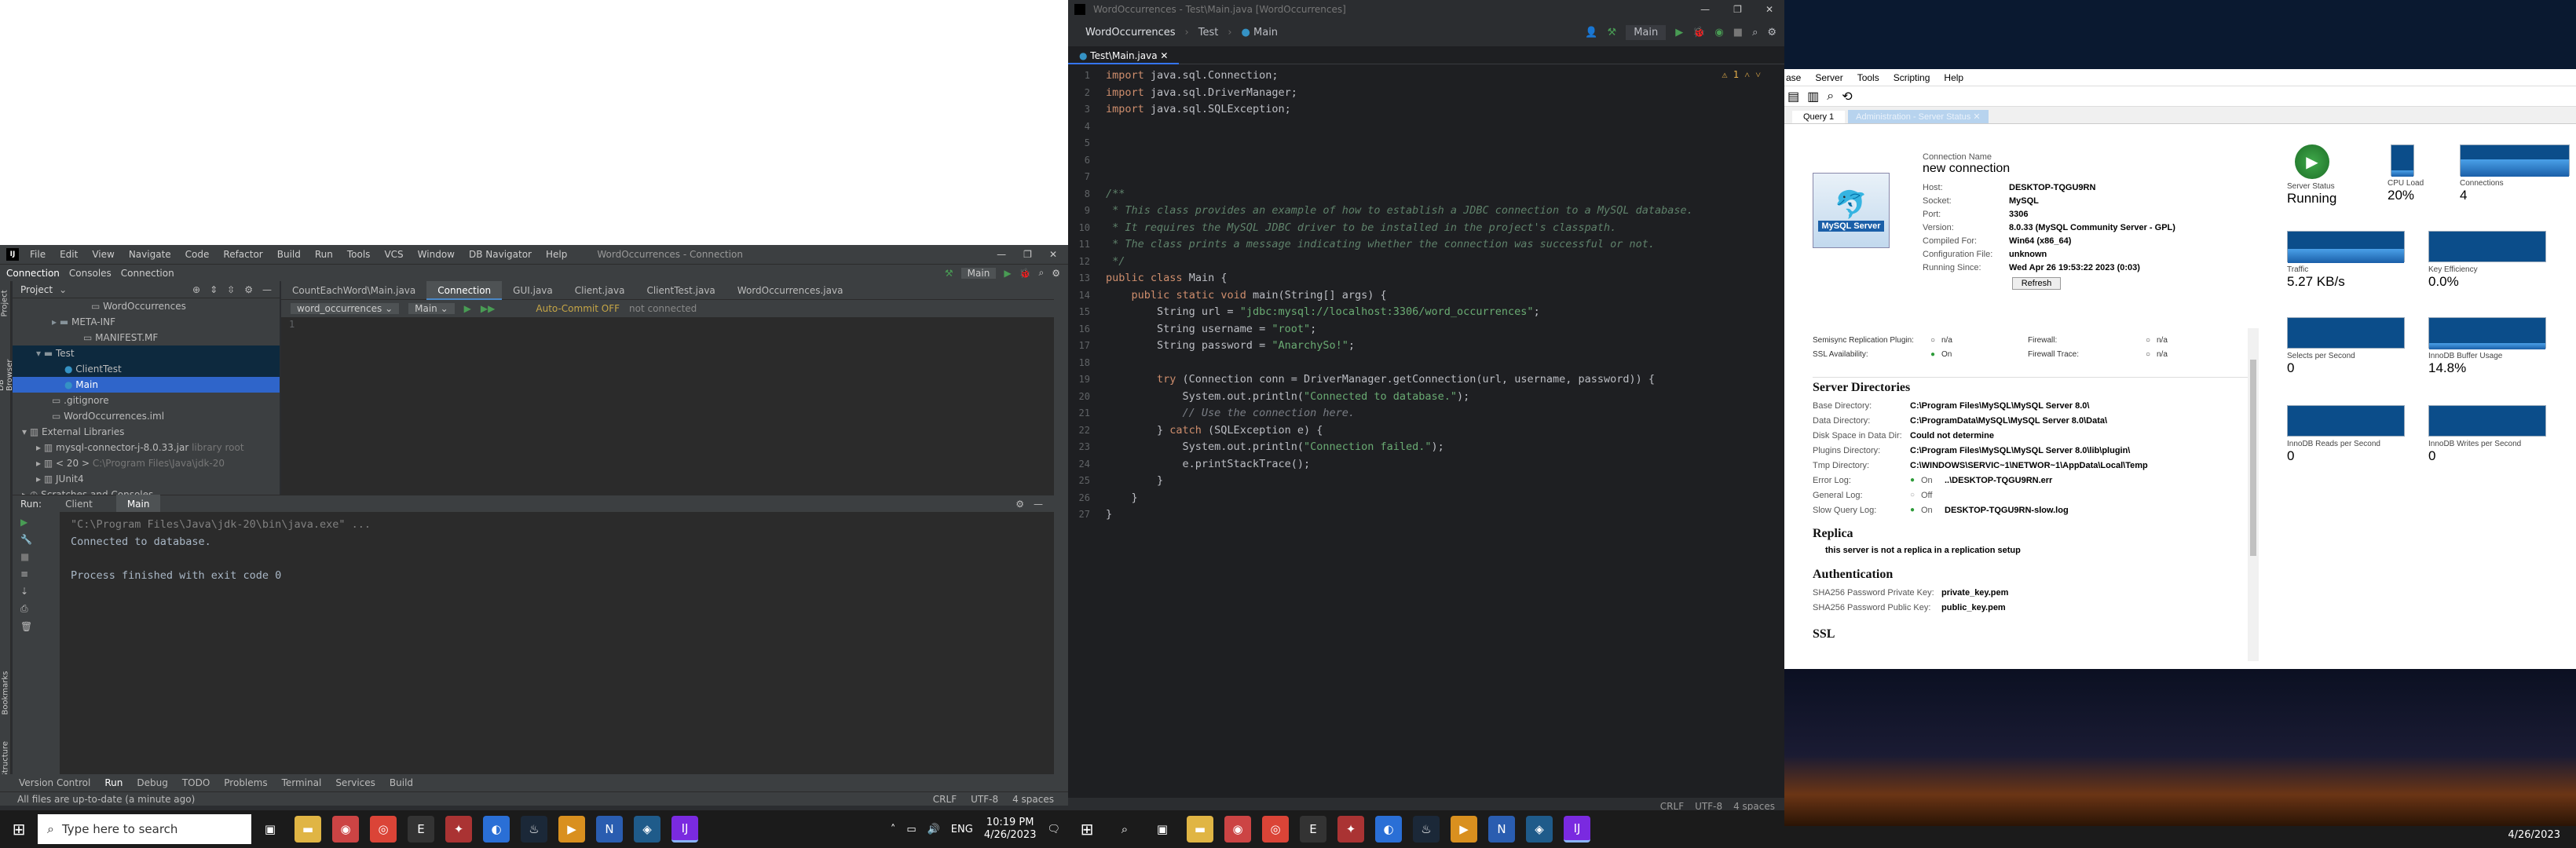 The image size is (2576, 848). I want to click on schema-select: word_occurrences ⌄, so click(345, 308).